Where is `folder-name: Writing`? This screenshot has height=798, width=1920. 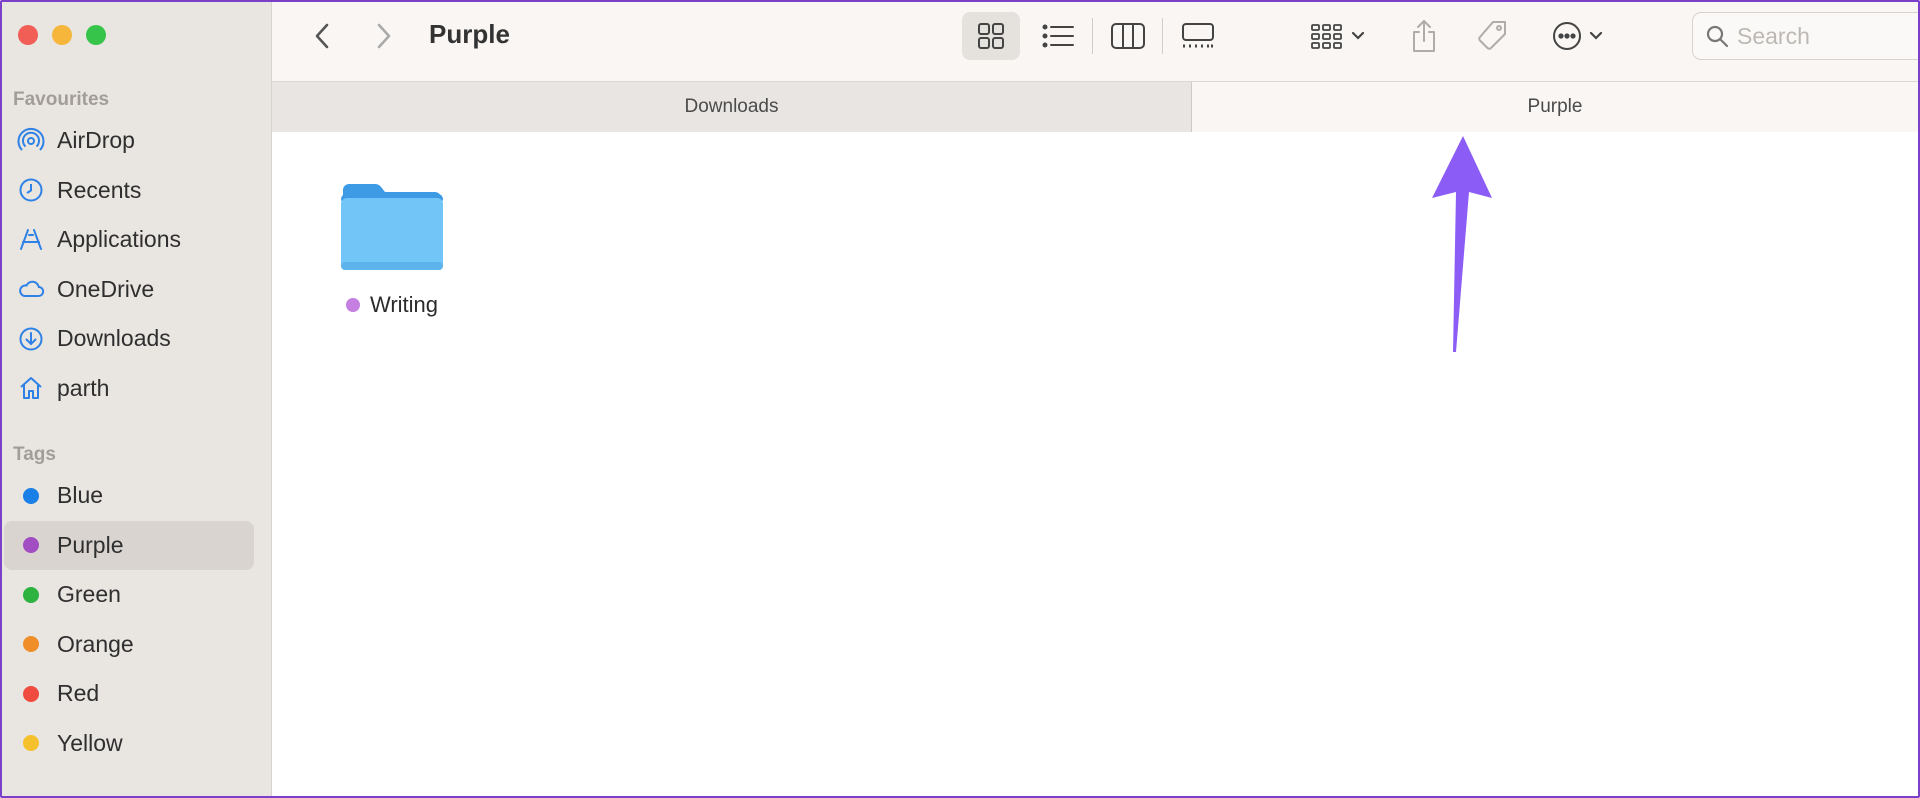
folder-name: Writing is located at coordinates (404, 304).